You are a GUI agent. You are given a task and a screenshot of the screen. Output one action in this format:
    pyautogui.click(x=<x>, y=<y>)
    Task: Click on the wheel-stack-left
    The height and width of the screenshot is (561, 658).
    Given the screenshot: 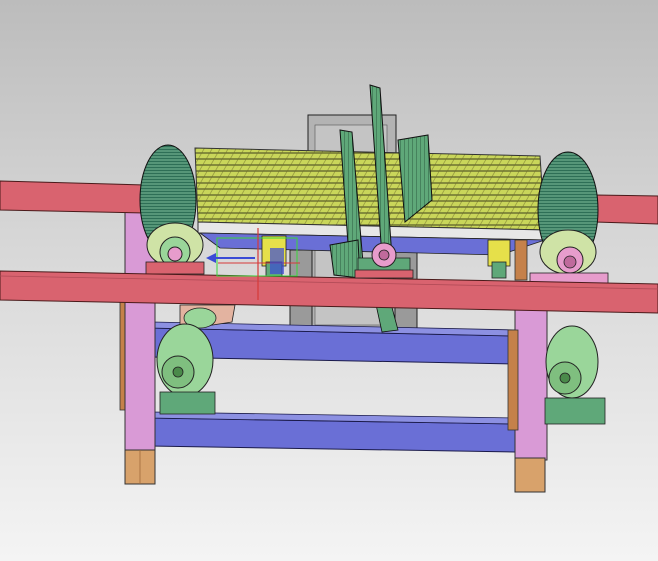 What is the action you would take?
    pyautogui.click(x=172, y=209)
    